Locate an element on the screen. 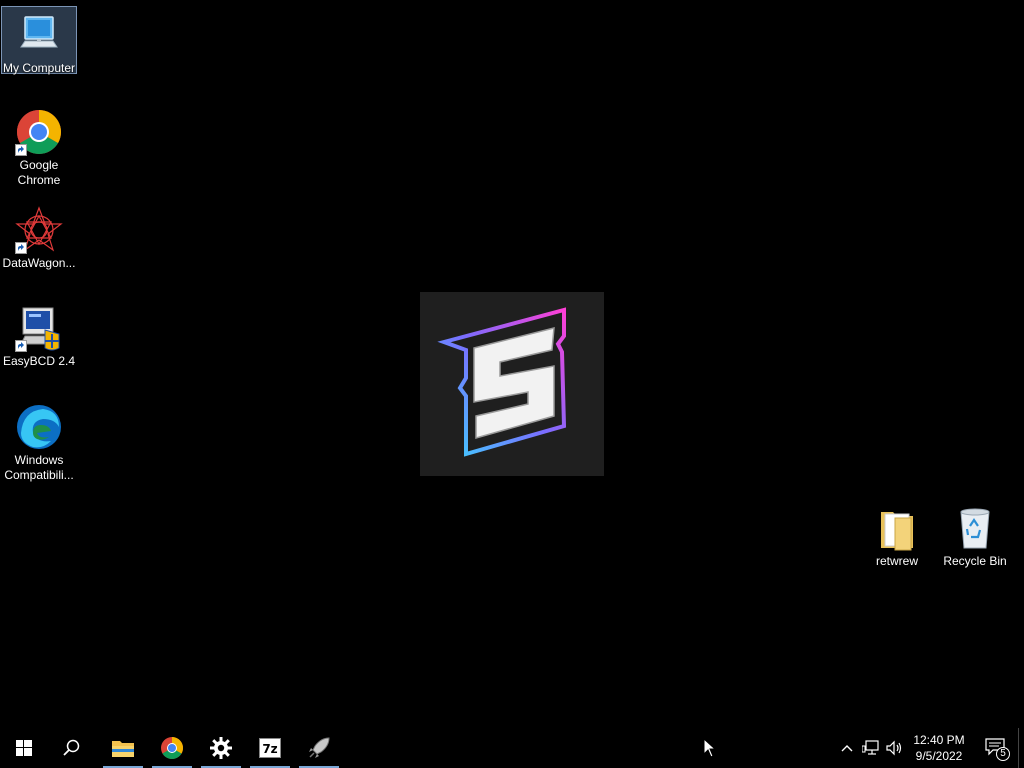  desktop-icon-google-chrome: Google Chrome is located at coordinates (39, 146).